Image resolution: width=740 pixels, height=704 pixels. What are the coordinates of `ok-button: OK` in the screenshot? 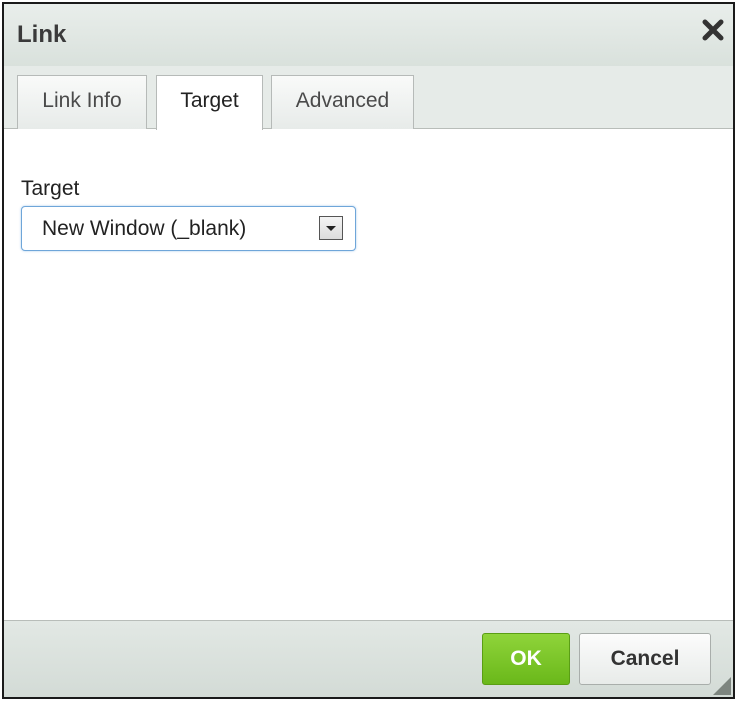 It's located at (526, 659).